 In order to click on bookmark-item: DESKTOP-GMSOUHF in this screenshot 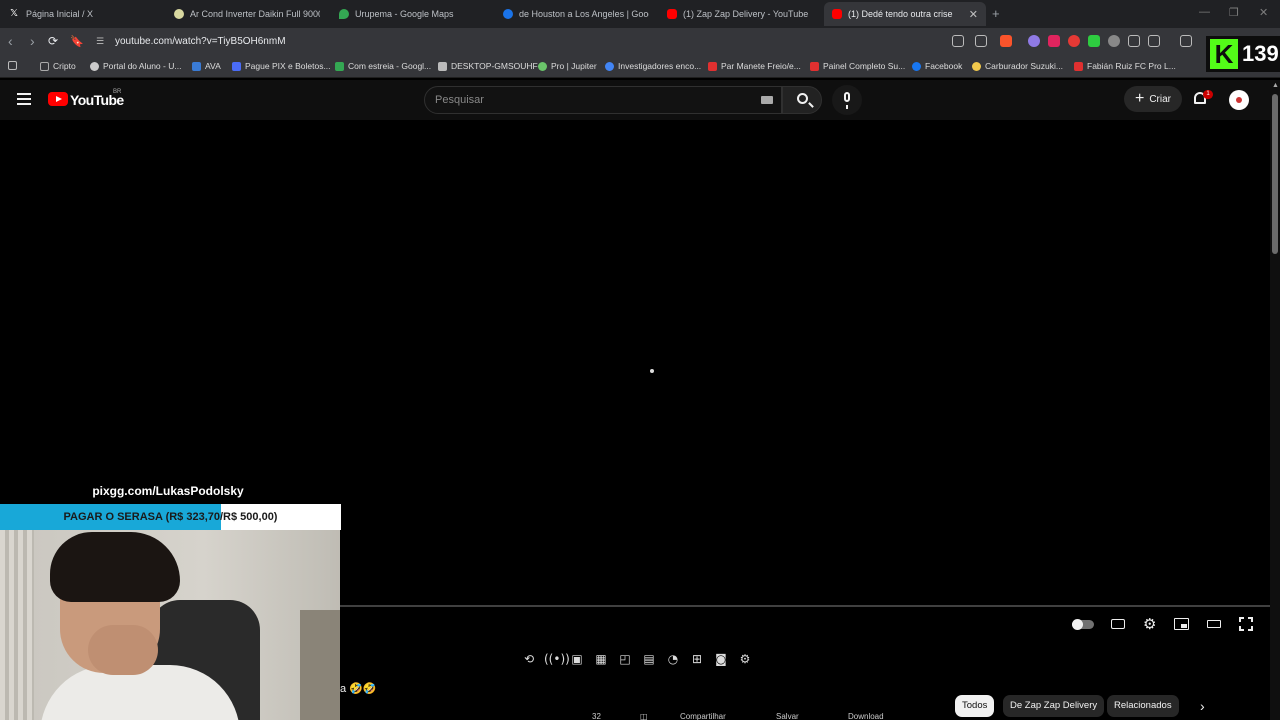, I will do `click(488, 66)`.